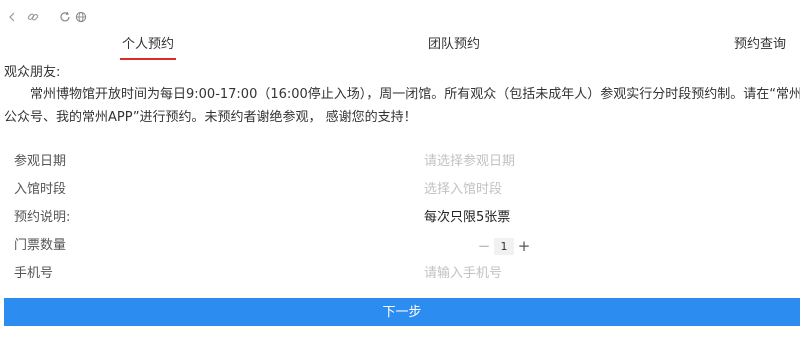 Image resolution: width=800 pixels, height=345 pixels. Describe the element at coordinates (400, 274) in the screenshot. I see `phone-row: 手机号 请输入手机号` at that location.